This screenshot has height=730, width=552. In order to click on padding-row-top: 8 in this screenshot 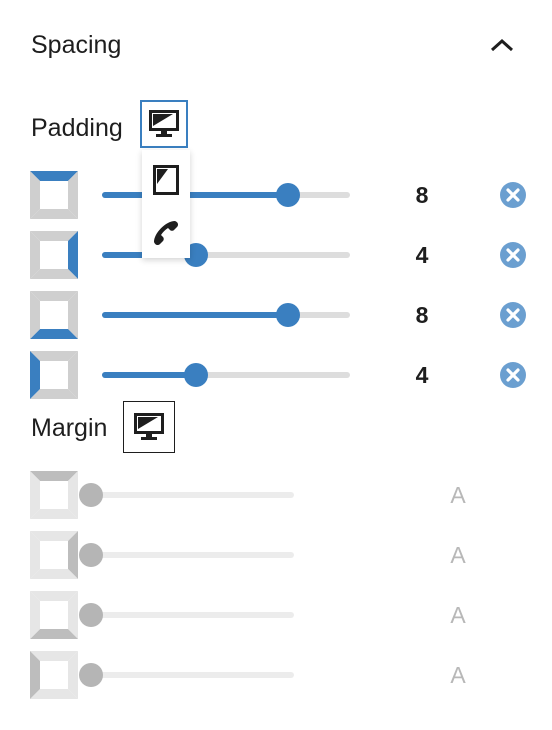, I will do `click(276, 201)`.